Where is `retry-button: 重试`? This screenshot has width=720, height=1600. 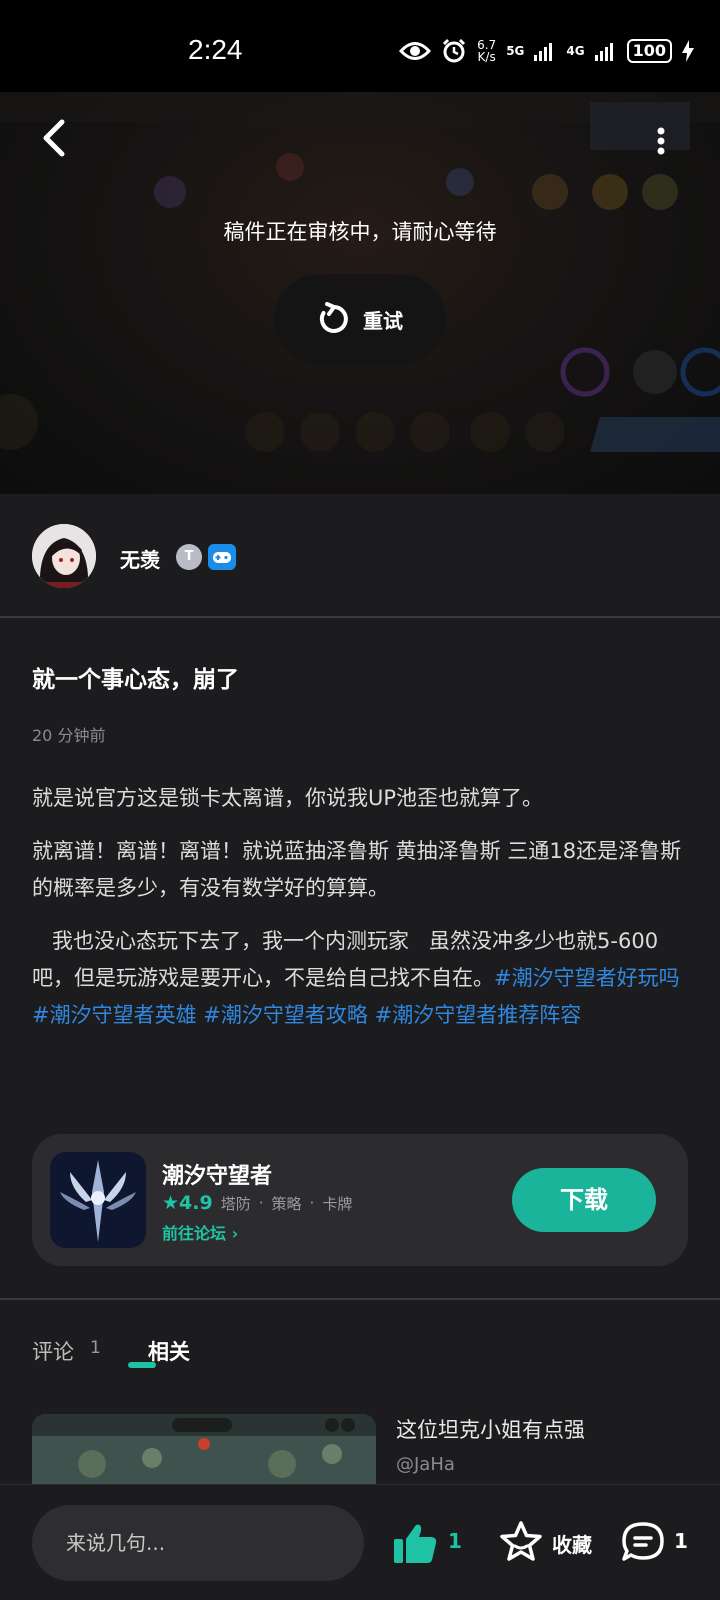
retry-button: 重试 is located at coordinates (360, 319).